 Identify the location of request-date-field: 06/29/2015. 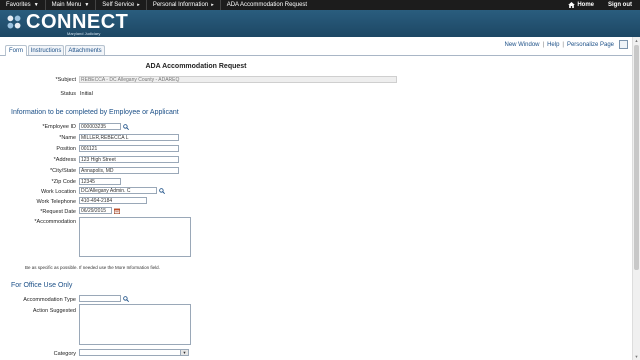
(95, 210).